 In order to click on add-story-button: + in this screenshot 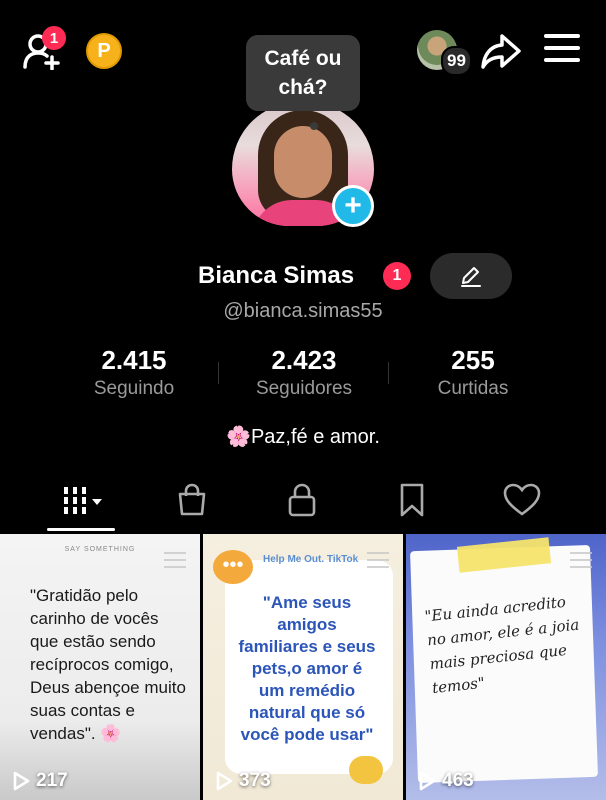, I will do `click(353, 206)`.